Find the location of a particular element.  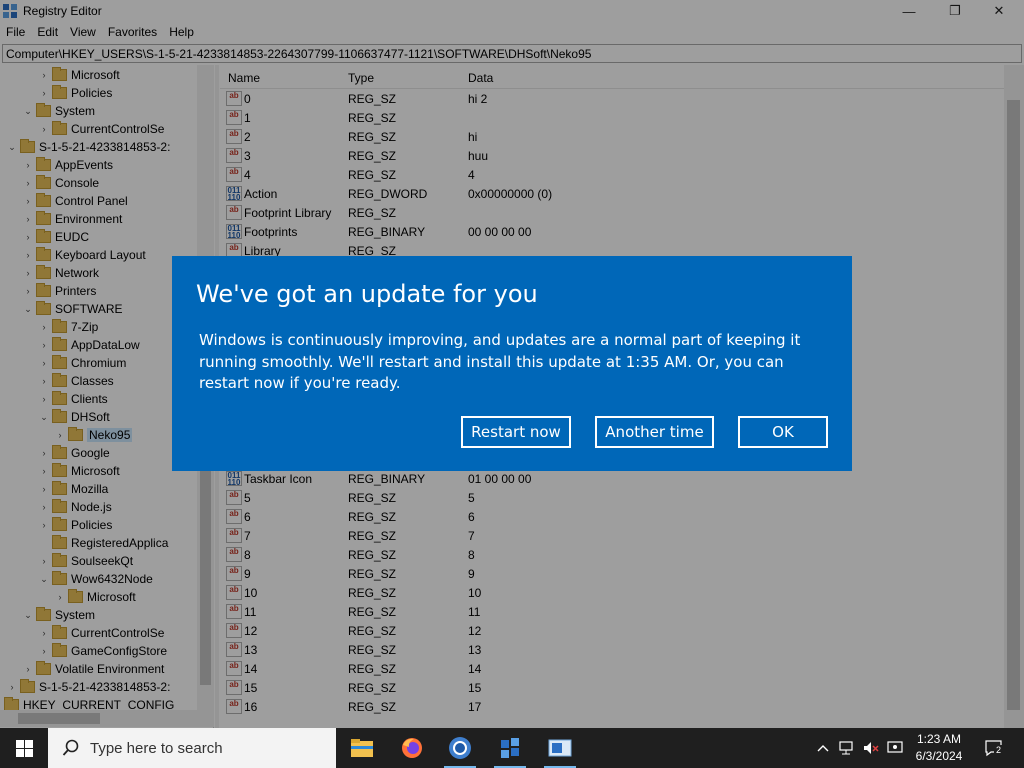

show-hidden-icons-button is located at coordinates (823, 748).